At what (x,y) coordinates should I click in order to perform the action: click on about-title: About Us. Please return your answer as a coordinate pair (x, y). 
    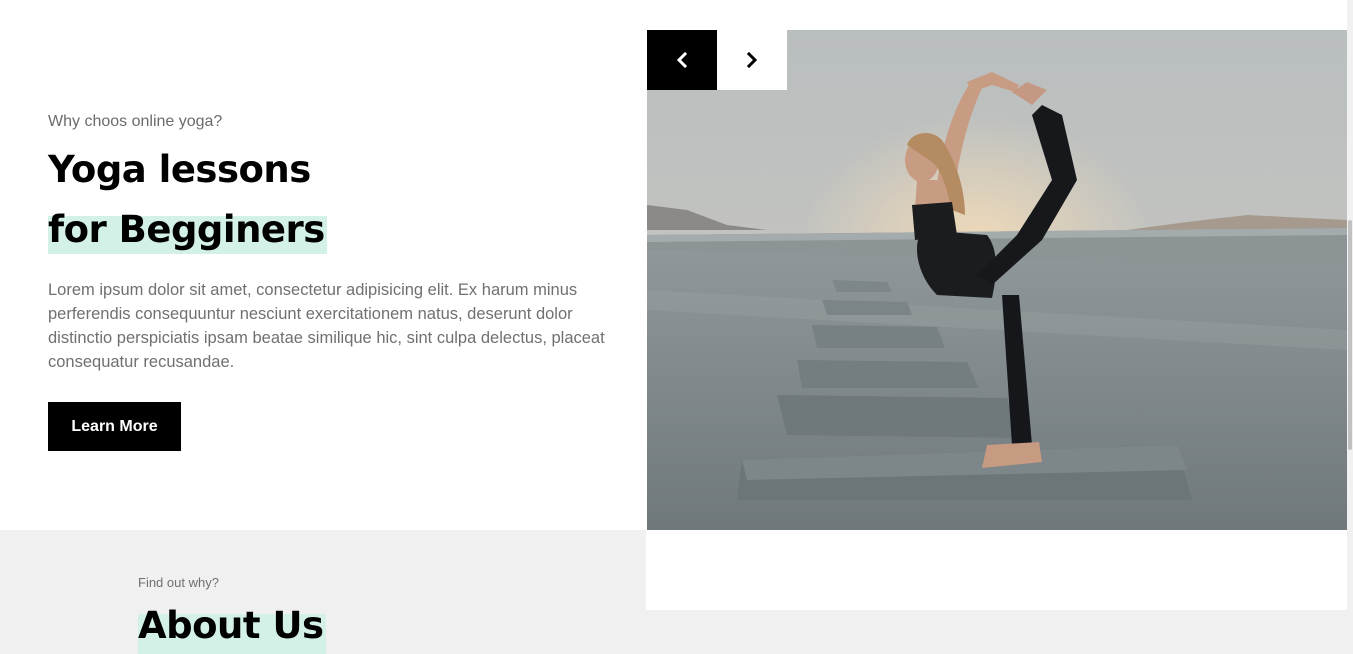
    Looking at the image, I should click on (232, 626).